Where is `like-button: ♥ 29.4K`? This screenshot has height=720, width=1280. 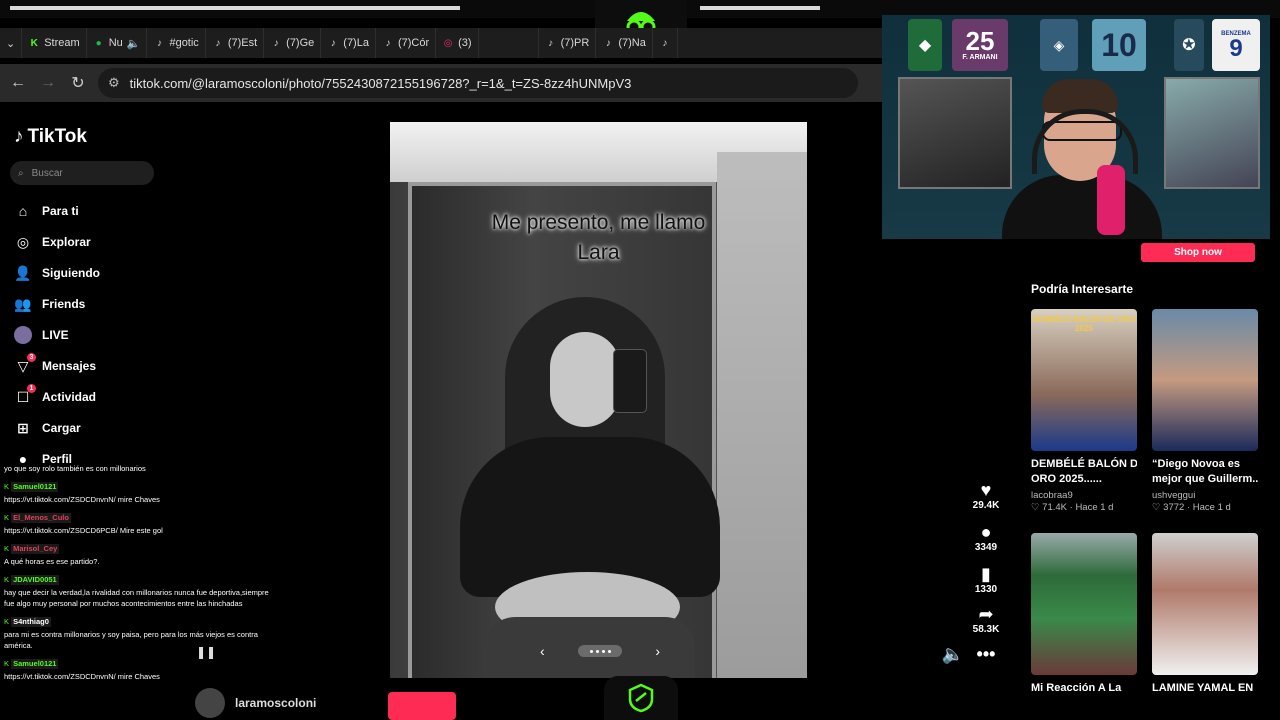 like-button: ♥ 29.4K is located at coordinates (986, 495).